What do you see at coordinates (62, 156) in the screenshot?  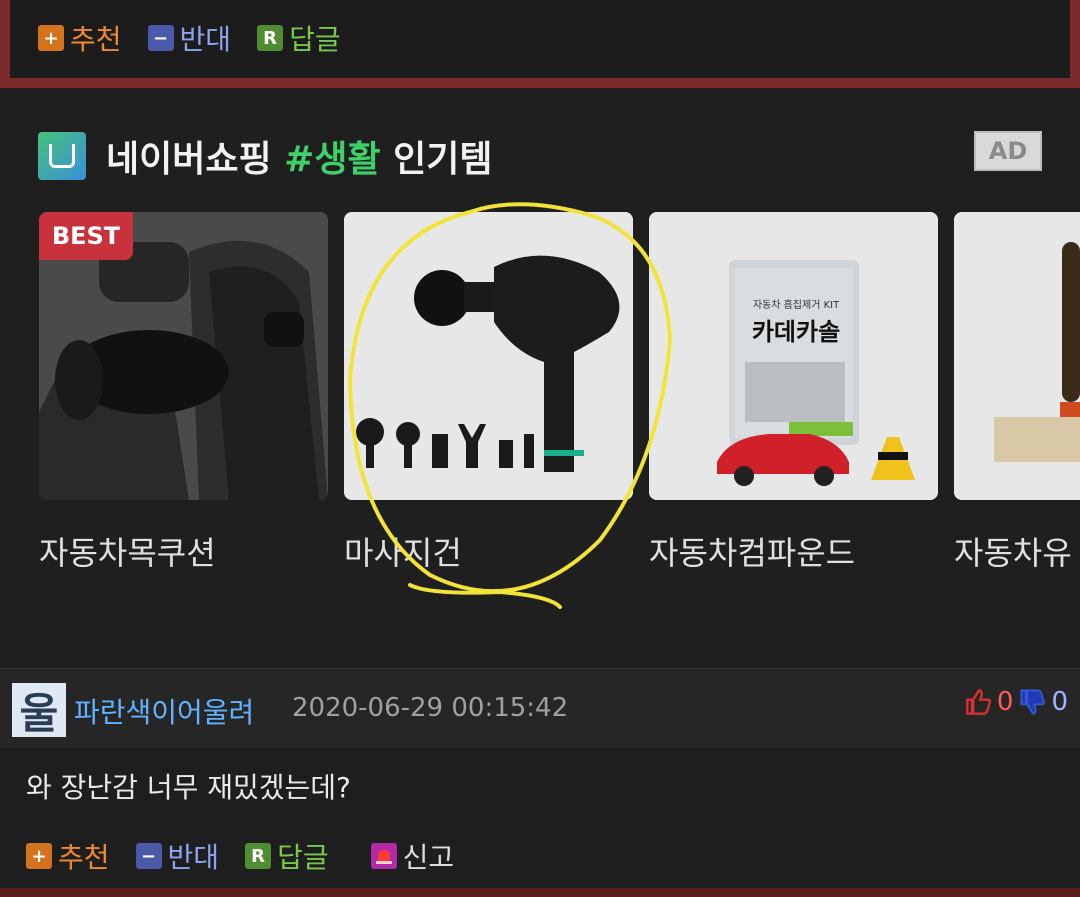 I see `naver-shopping-bag-icon` at bounding box center [62, 156].